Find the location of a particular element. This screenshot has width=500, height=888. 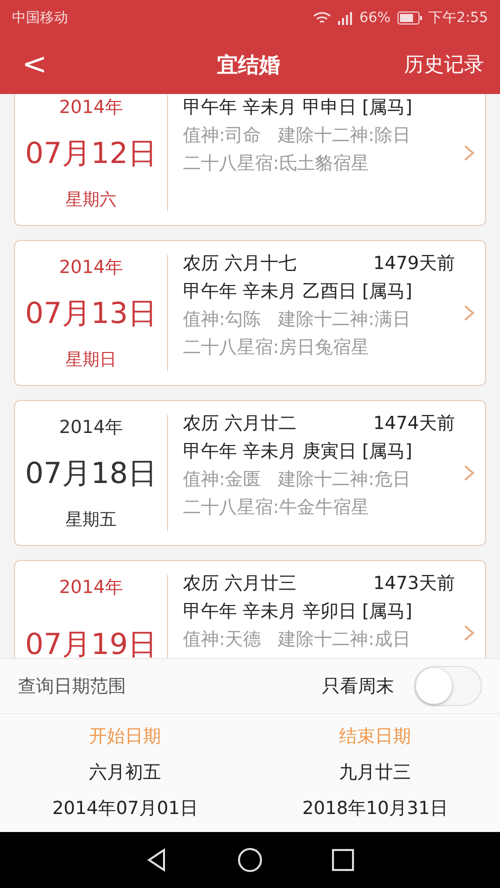

range-label: 查询日期范围 is located at coordinates (72, 686).